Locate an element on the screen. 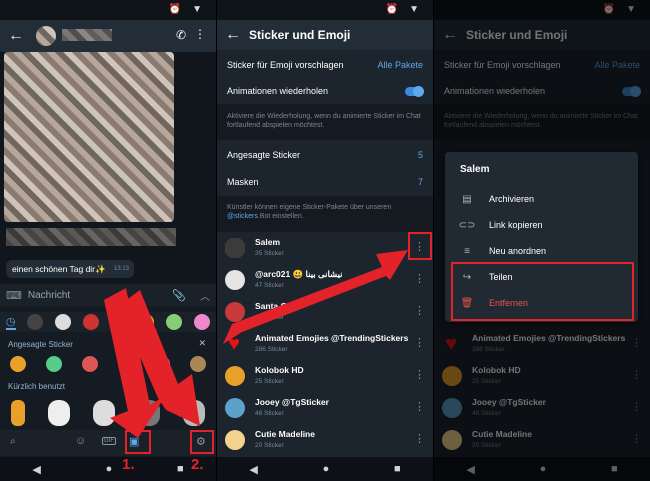  loop-row: Animationen wiederholen is located at coordinates (325, 91).